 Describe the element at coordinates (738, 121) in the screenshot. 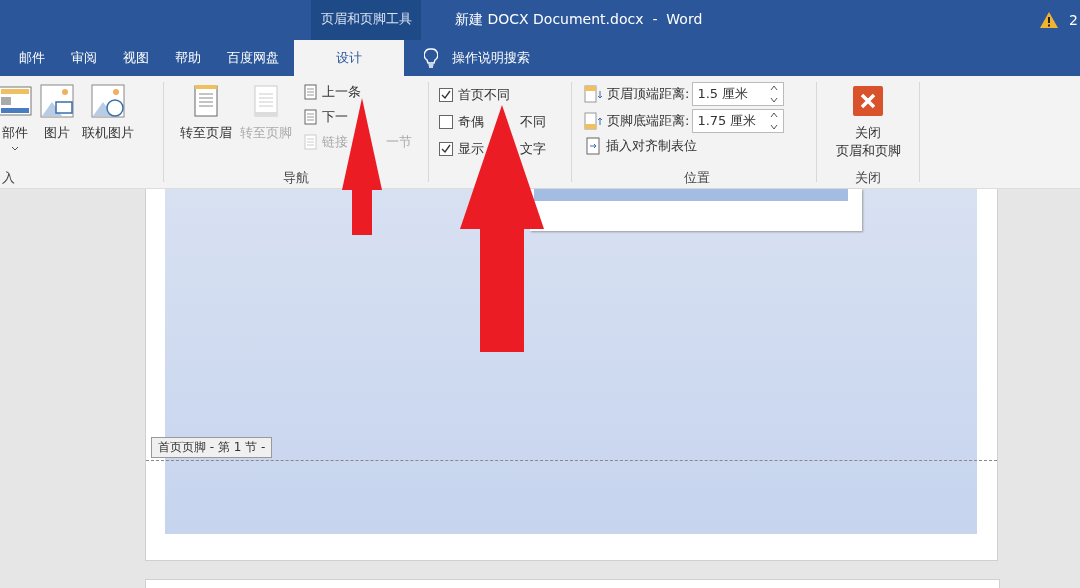

I see `spinner-field: 1.75 厘米` at that location.